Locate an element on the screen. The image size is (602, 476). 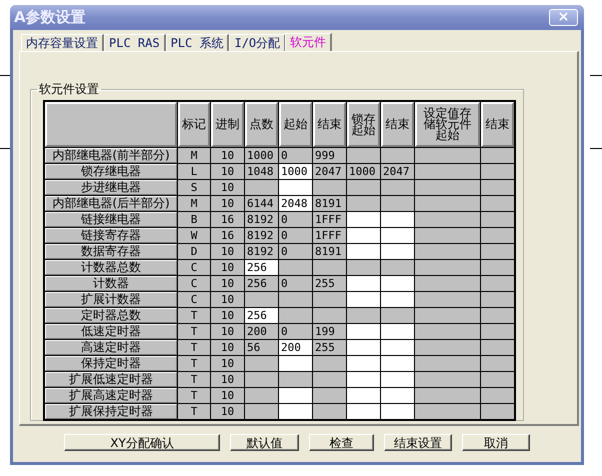
table-cell: D is located at coordinates (194, 252).